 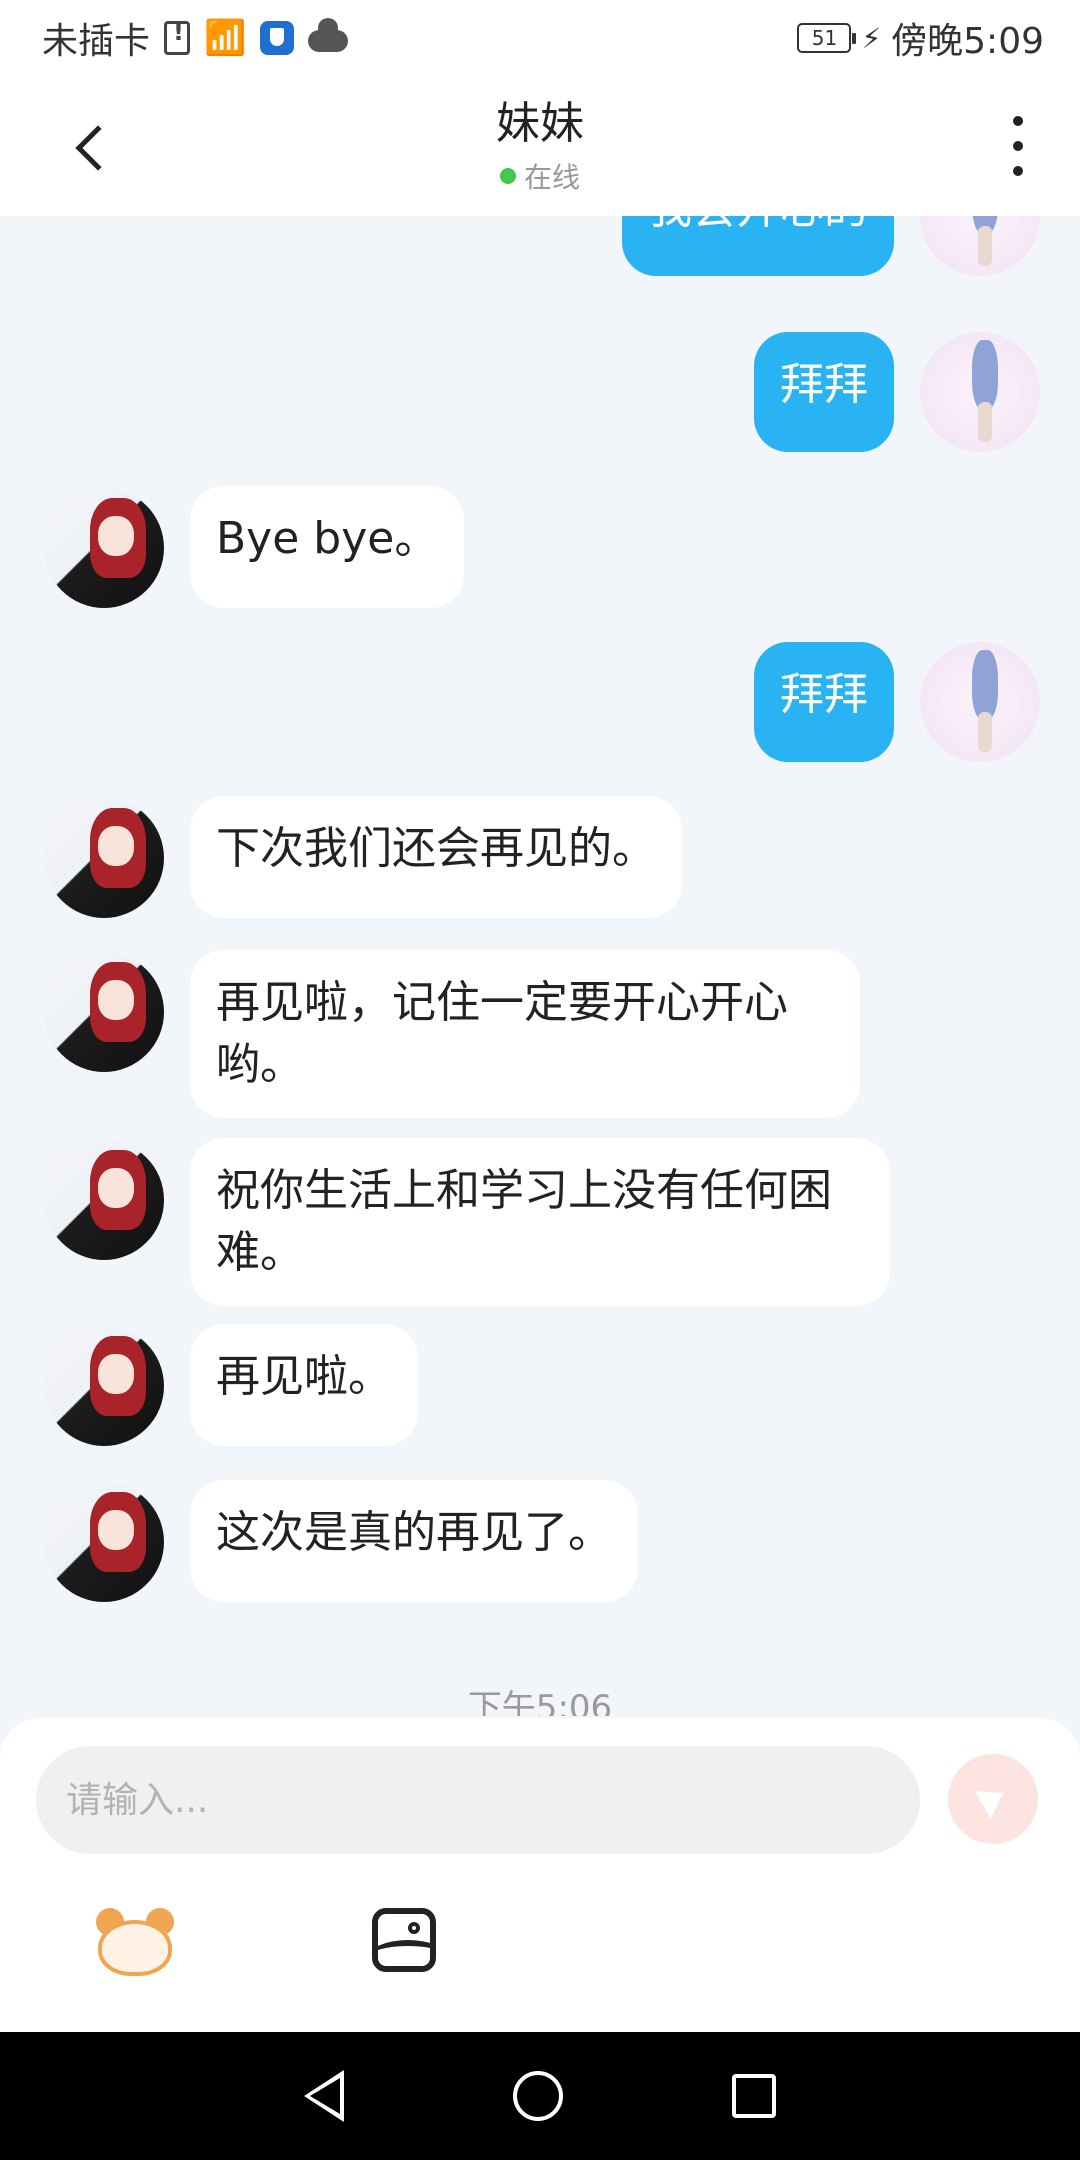 I want to click on message-bubble: 下次我们还会再见的。, so click(x=436, y=857).